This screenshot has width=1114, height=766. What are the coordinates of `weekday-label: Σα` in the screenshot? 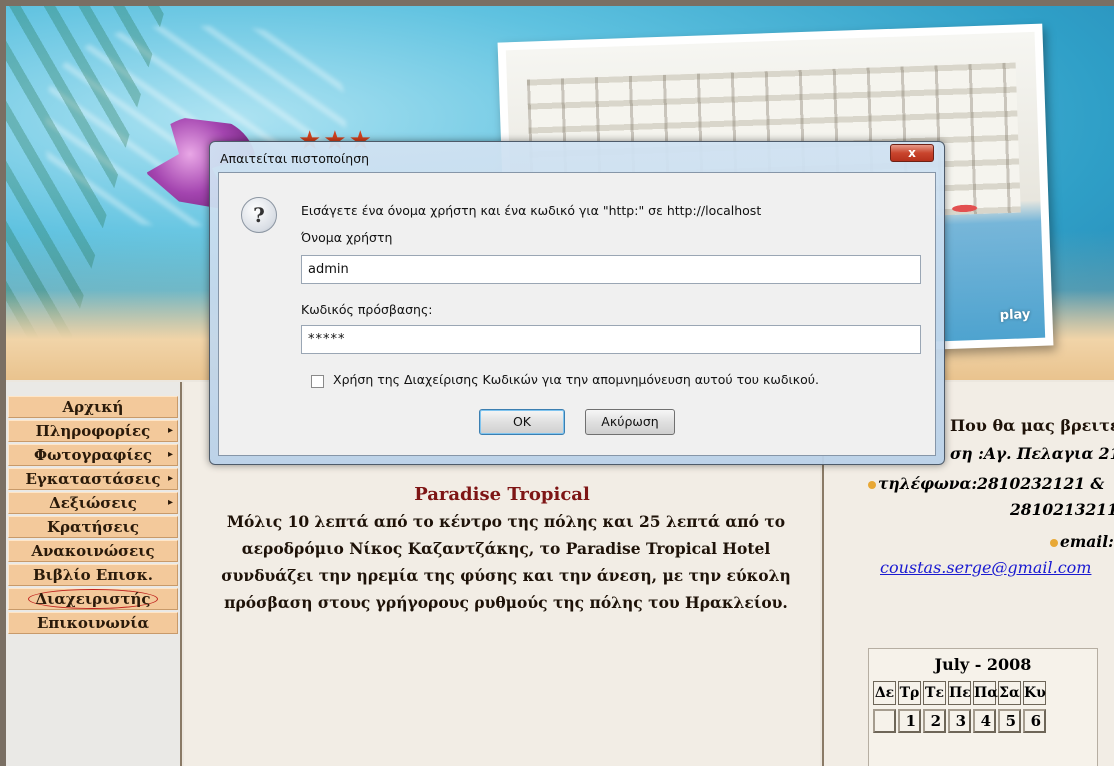 It's located at (1009, 693).